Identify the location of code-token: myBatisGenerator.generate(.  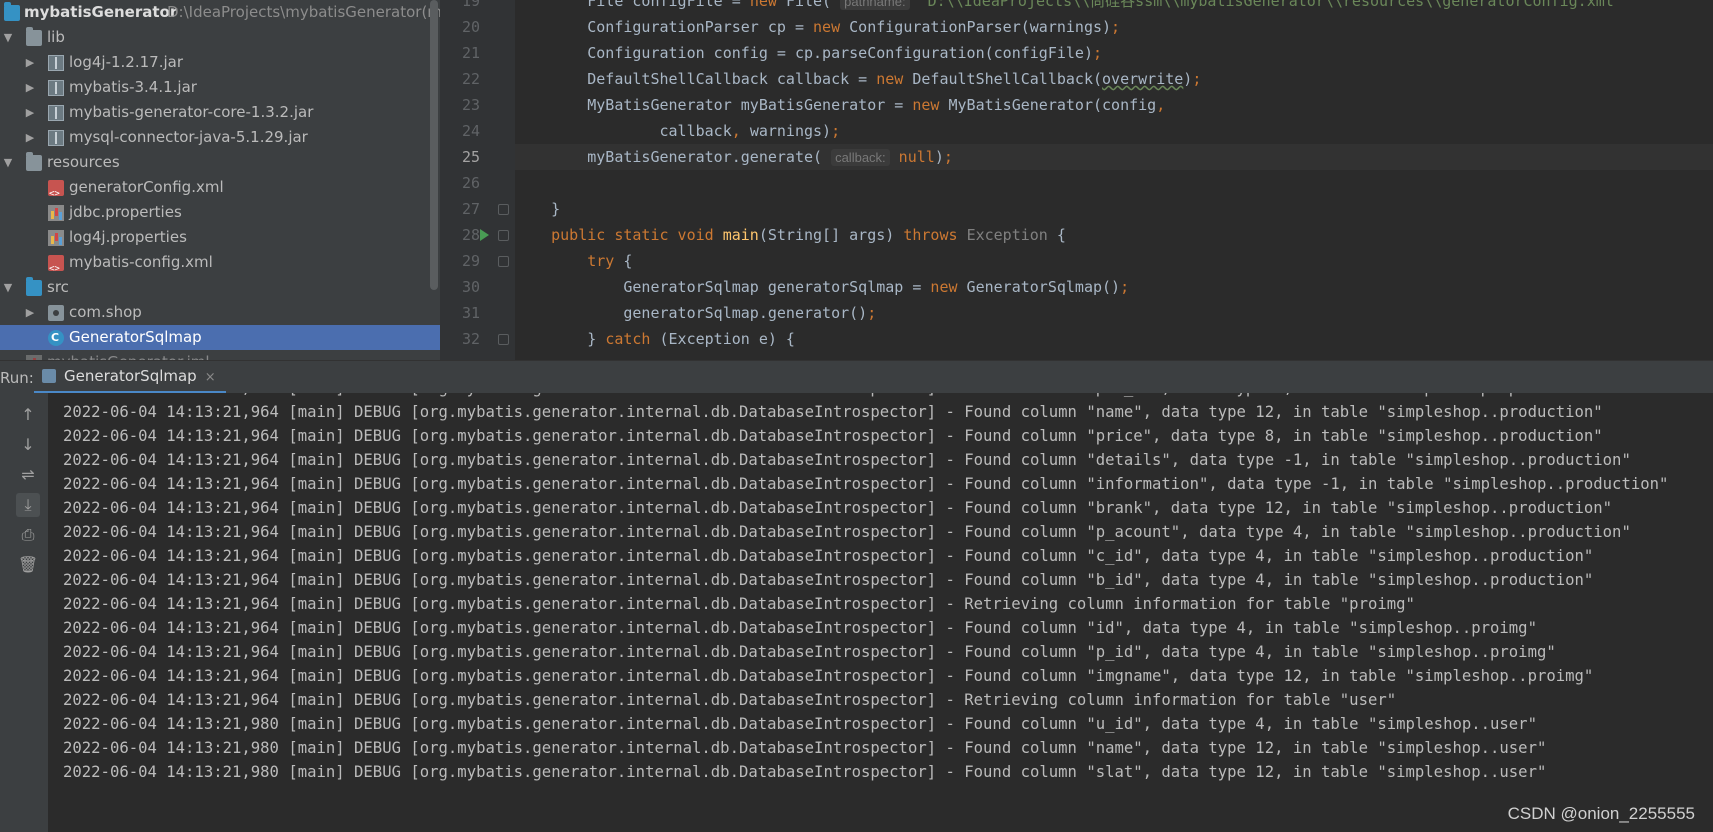
(673, 157).